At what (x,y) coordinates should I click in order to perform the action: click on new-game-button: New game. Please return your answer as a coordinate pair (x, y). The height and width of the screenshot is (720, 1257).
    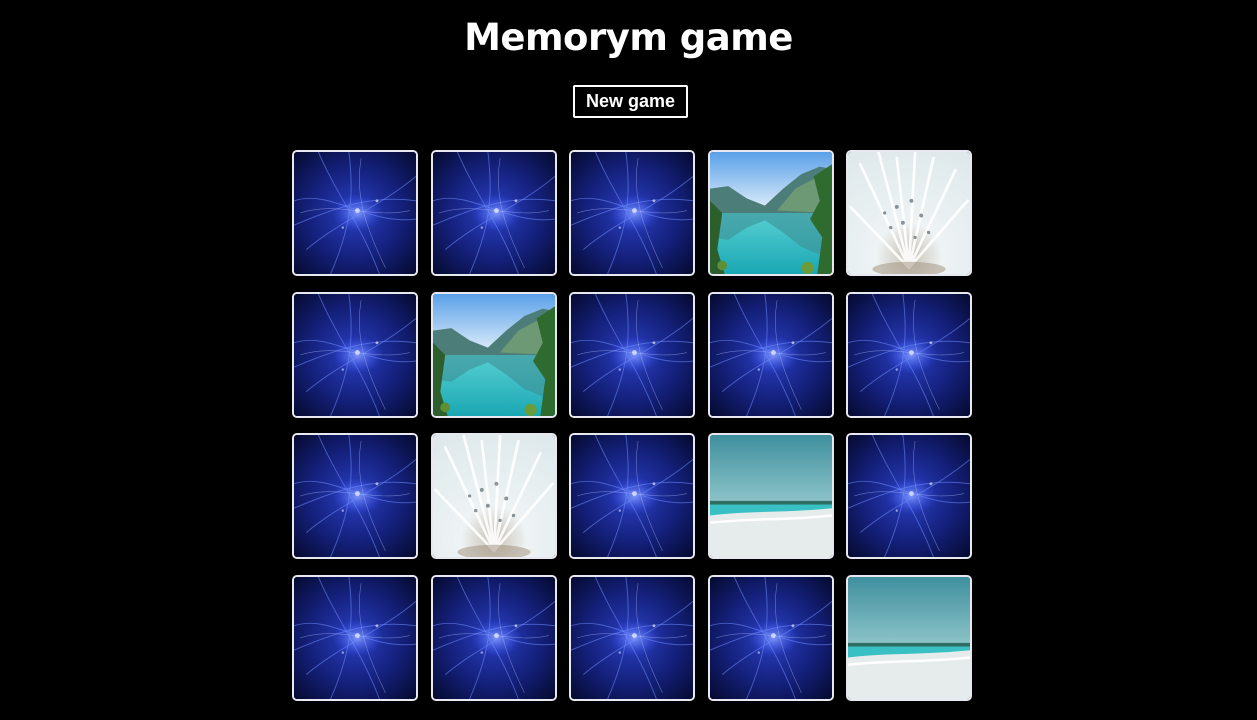
    Looking at the image, I should click on (630, 101).